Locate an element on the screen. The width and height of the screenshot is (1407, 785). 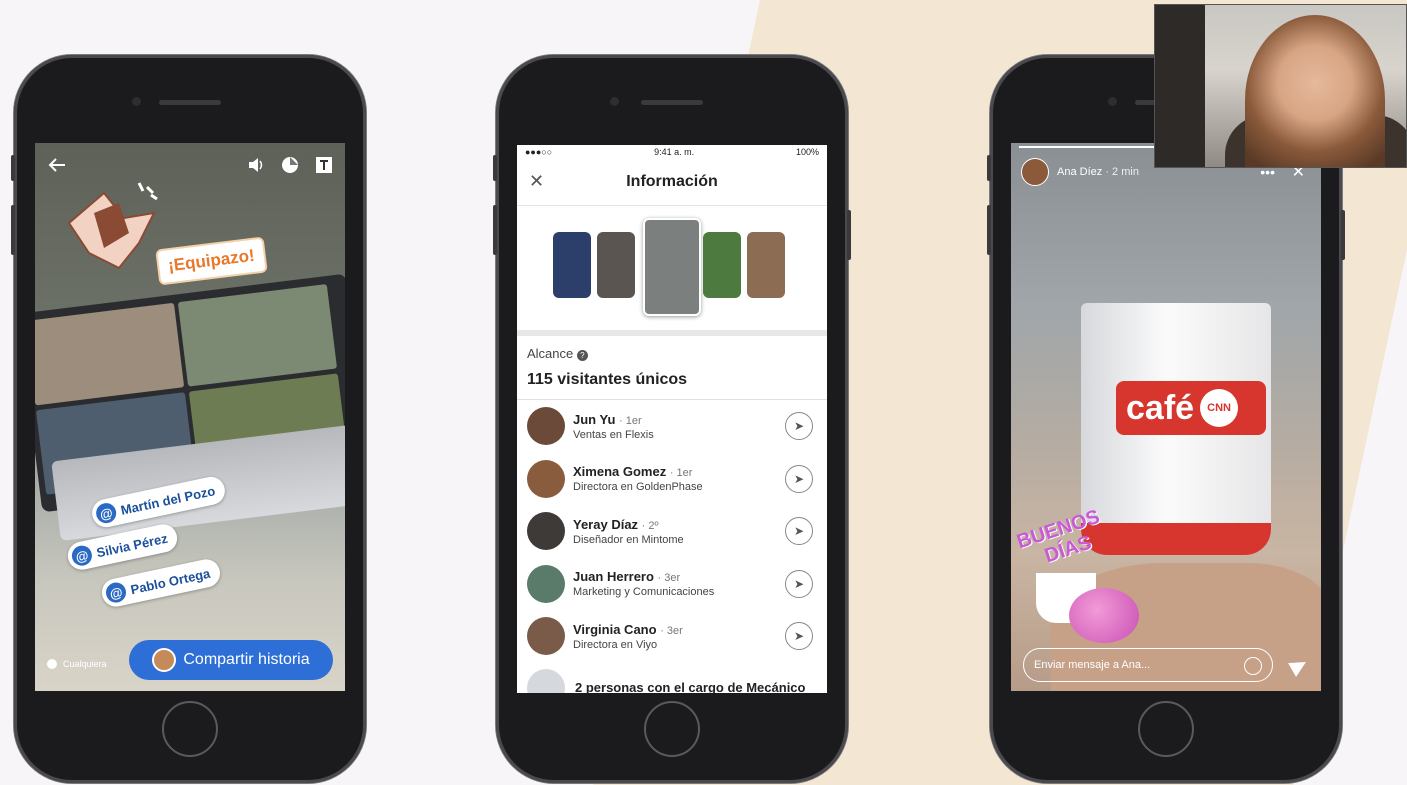
sticker-icon is located at coordinates (290, 165).